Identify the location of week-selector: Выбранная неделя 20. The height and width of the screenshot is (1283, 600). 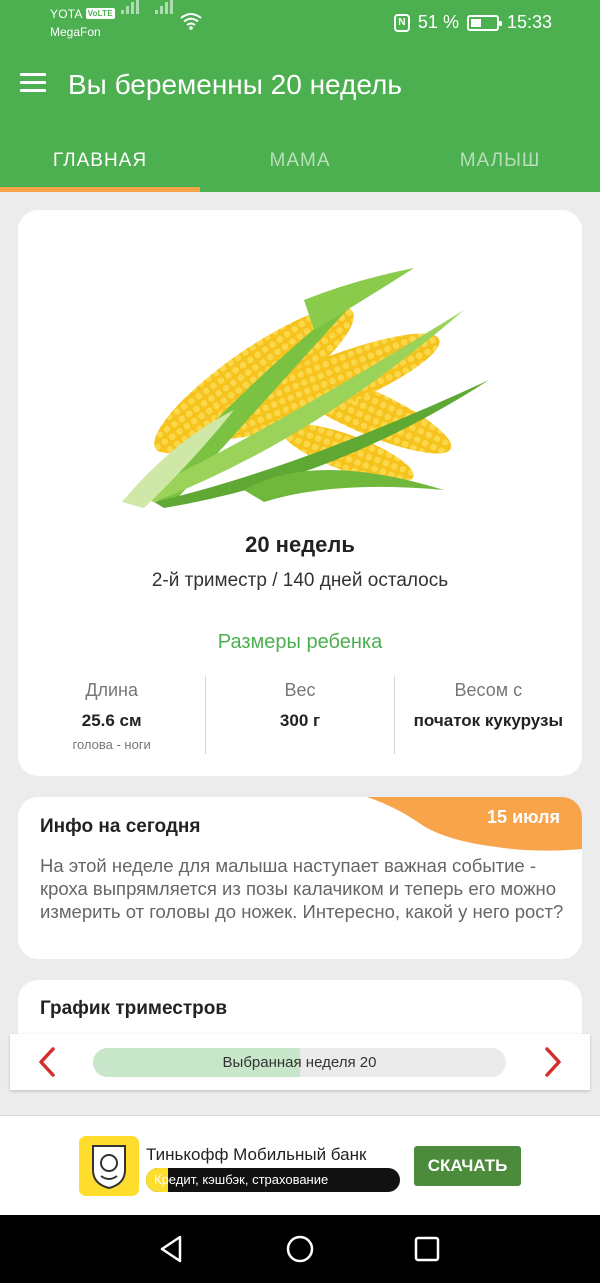
(300, 1062).